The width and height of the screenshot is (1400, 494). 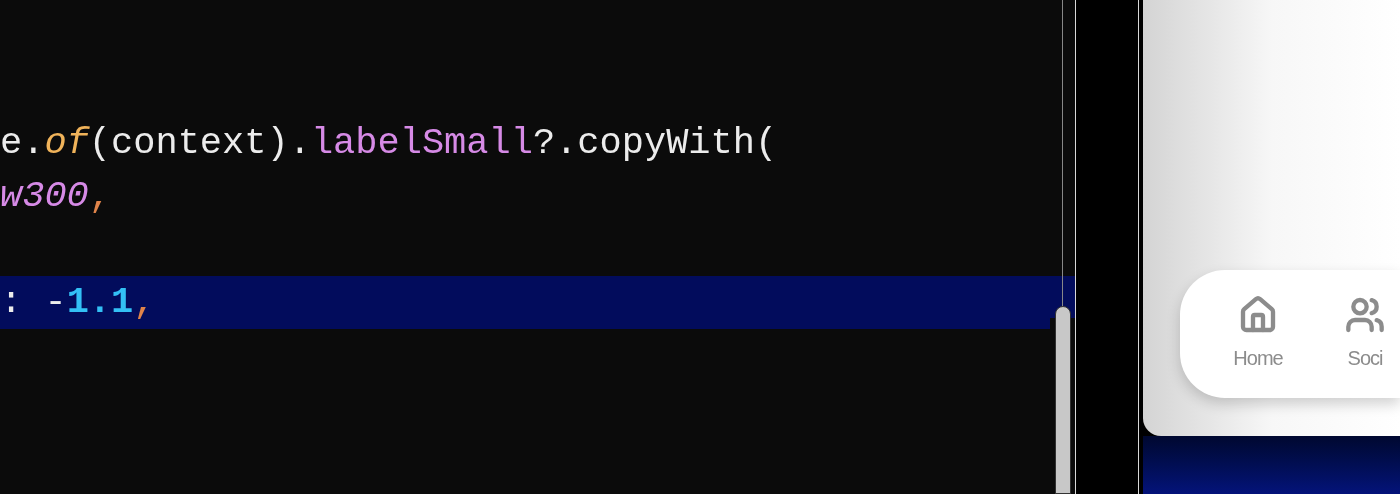 What do you see at coordinates (389, 143) in the screenshot?
I see `code-line: e.of(context).labelSmall?.copyWith(` at bounding box center [389, 143].